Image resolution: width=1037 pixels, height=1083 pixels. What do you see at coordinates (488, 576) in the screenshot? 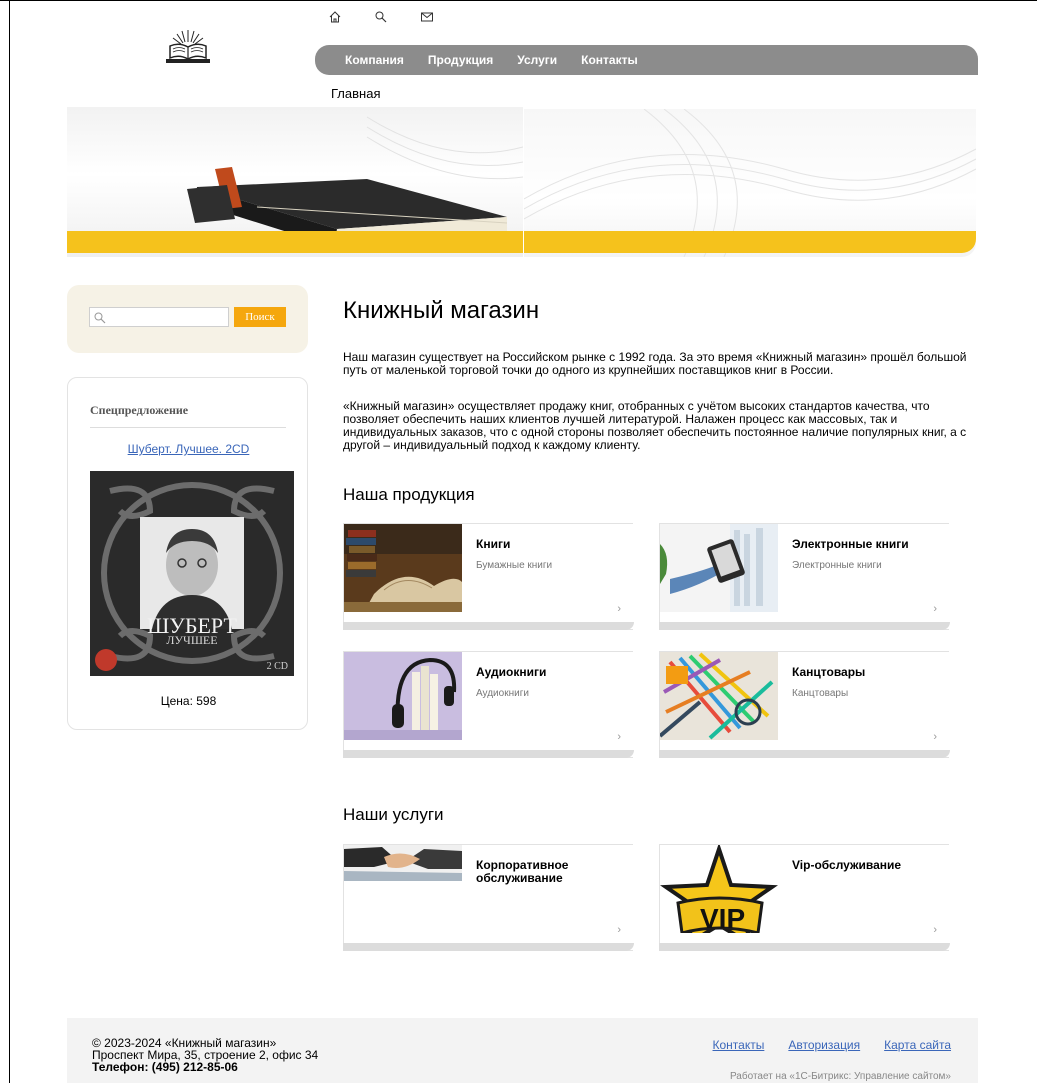
I see `product-card-books: Книги Бумажные книги ›` at bounding box center [488, 576].